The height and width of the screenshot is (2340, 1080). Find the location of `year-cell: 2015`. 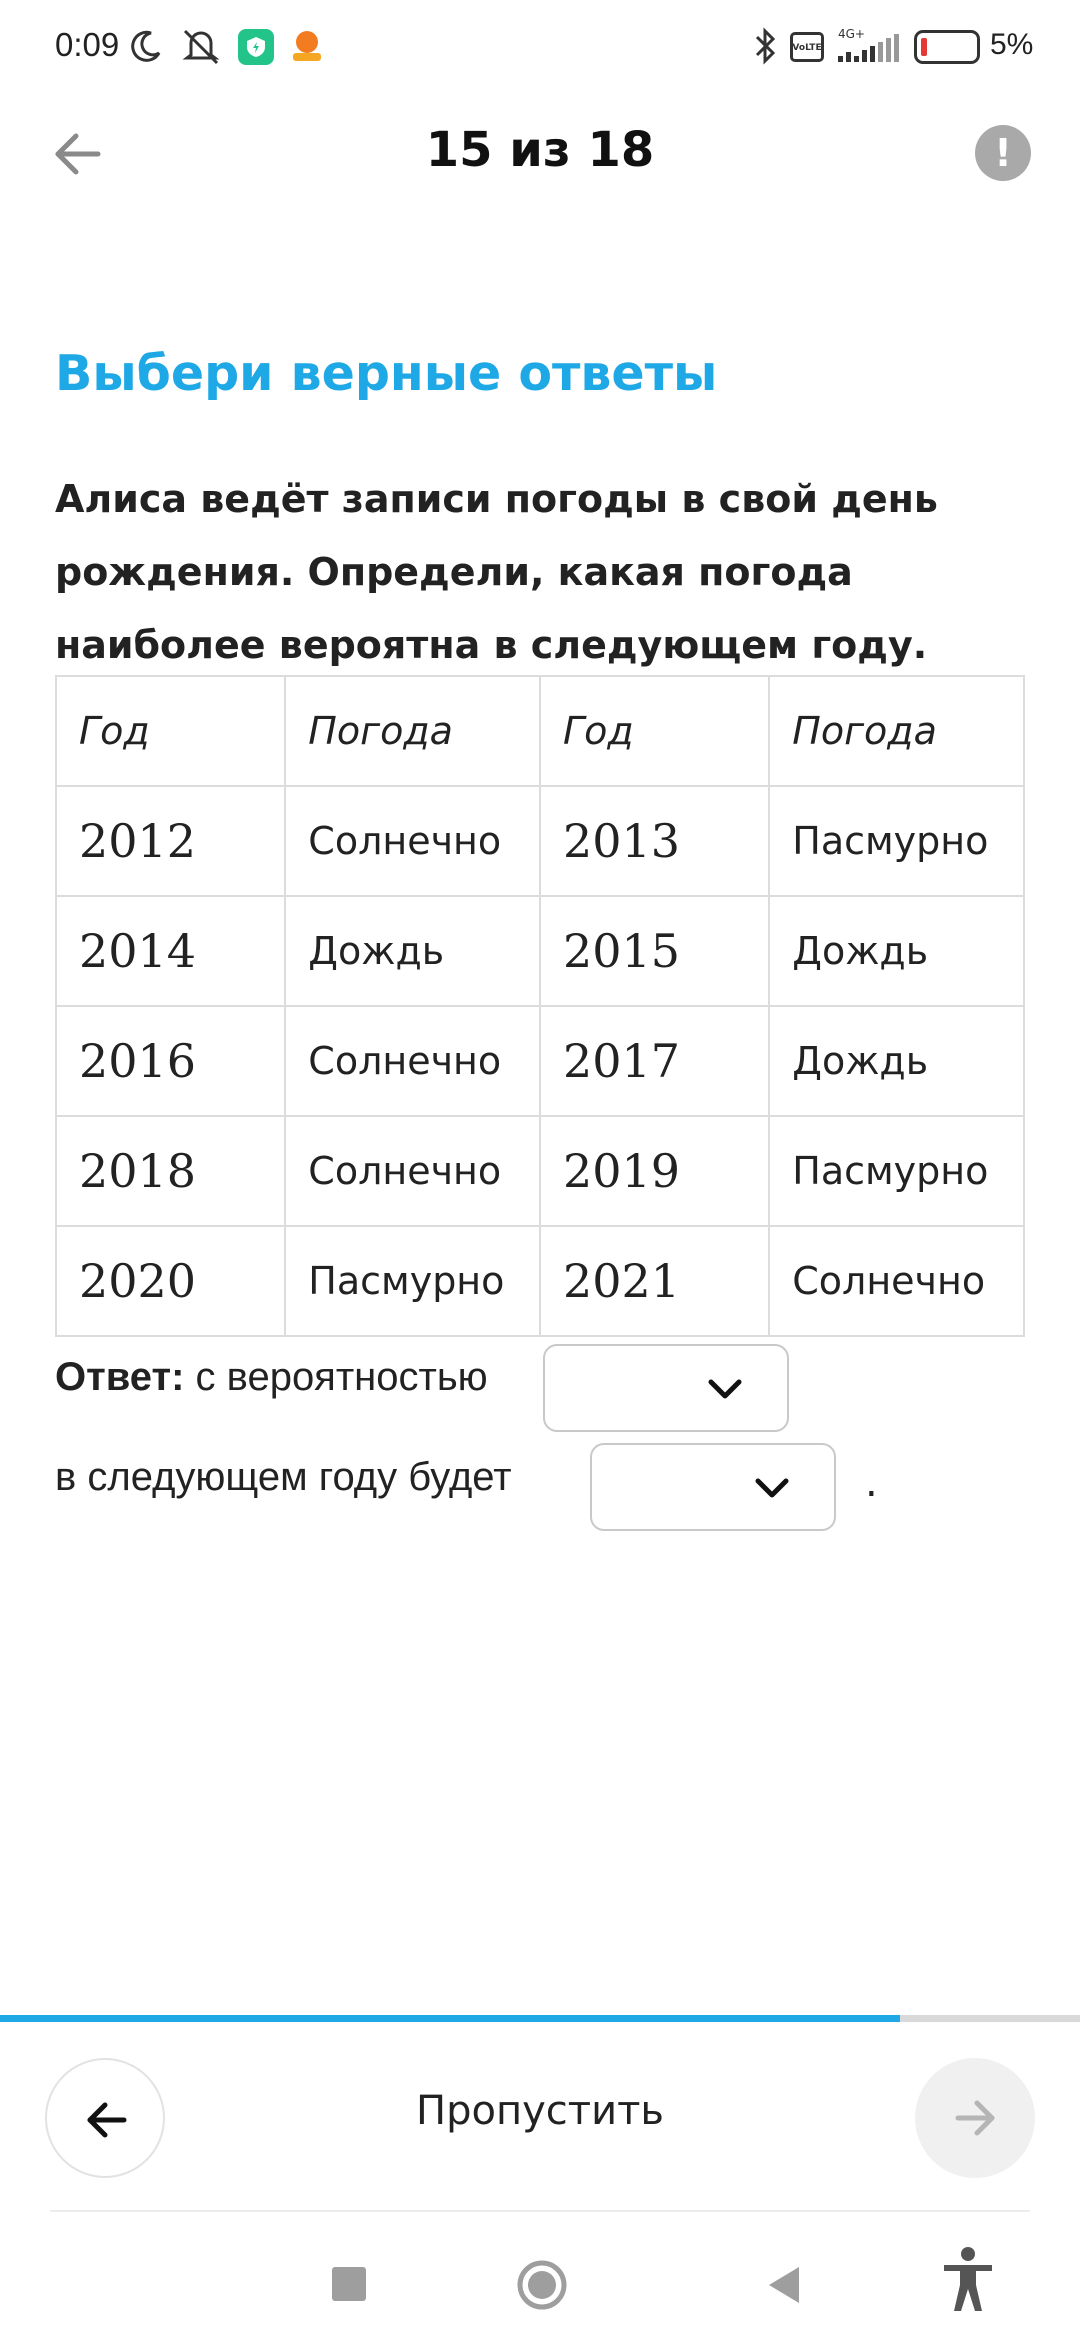

year-cell: 2015 is located at coordinates (654, 951).